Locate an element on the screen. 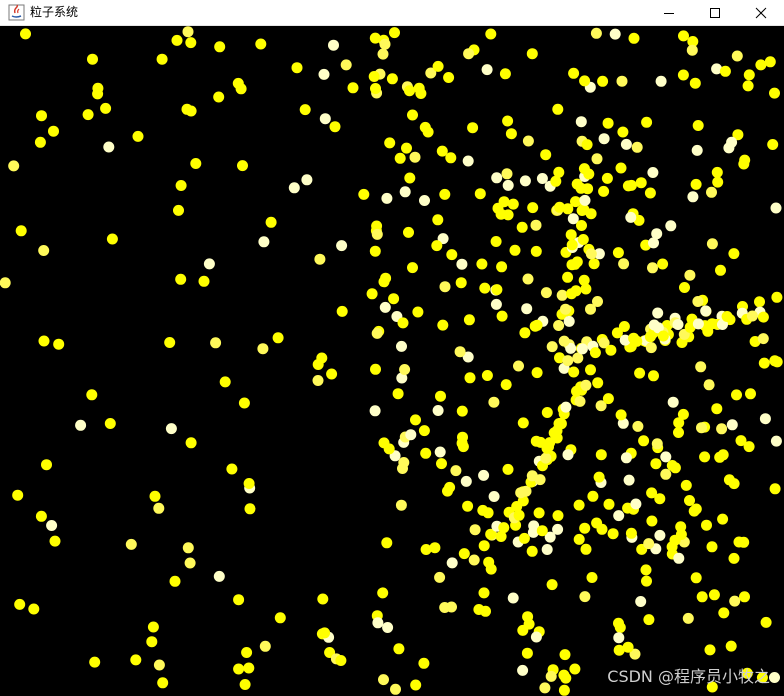  close-icon is located at coordinates (761, 13).